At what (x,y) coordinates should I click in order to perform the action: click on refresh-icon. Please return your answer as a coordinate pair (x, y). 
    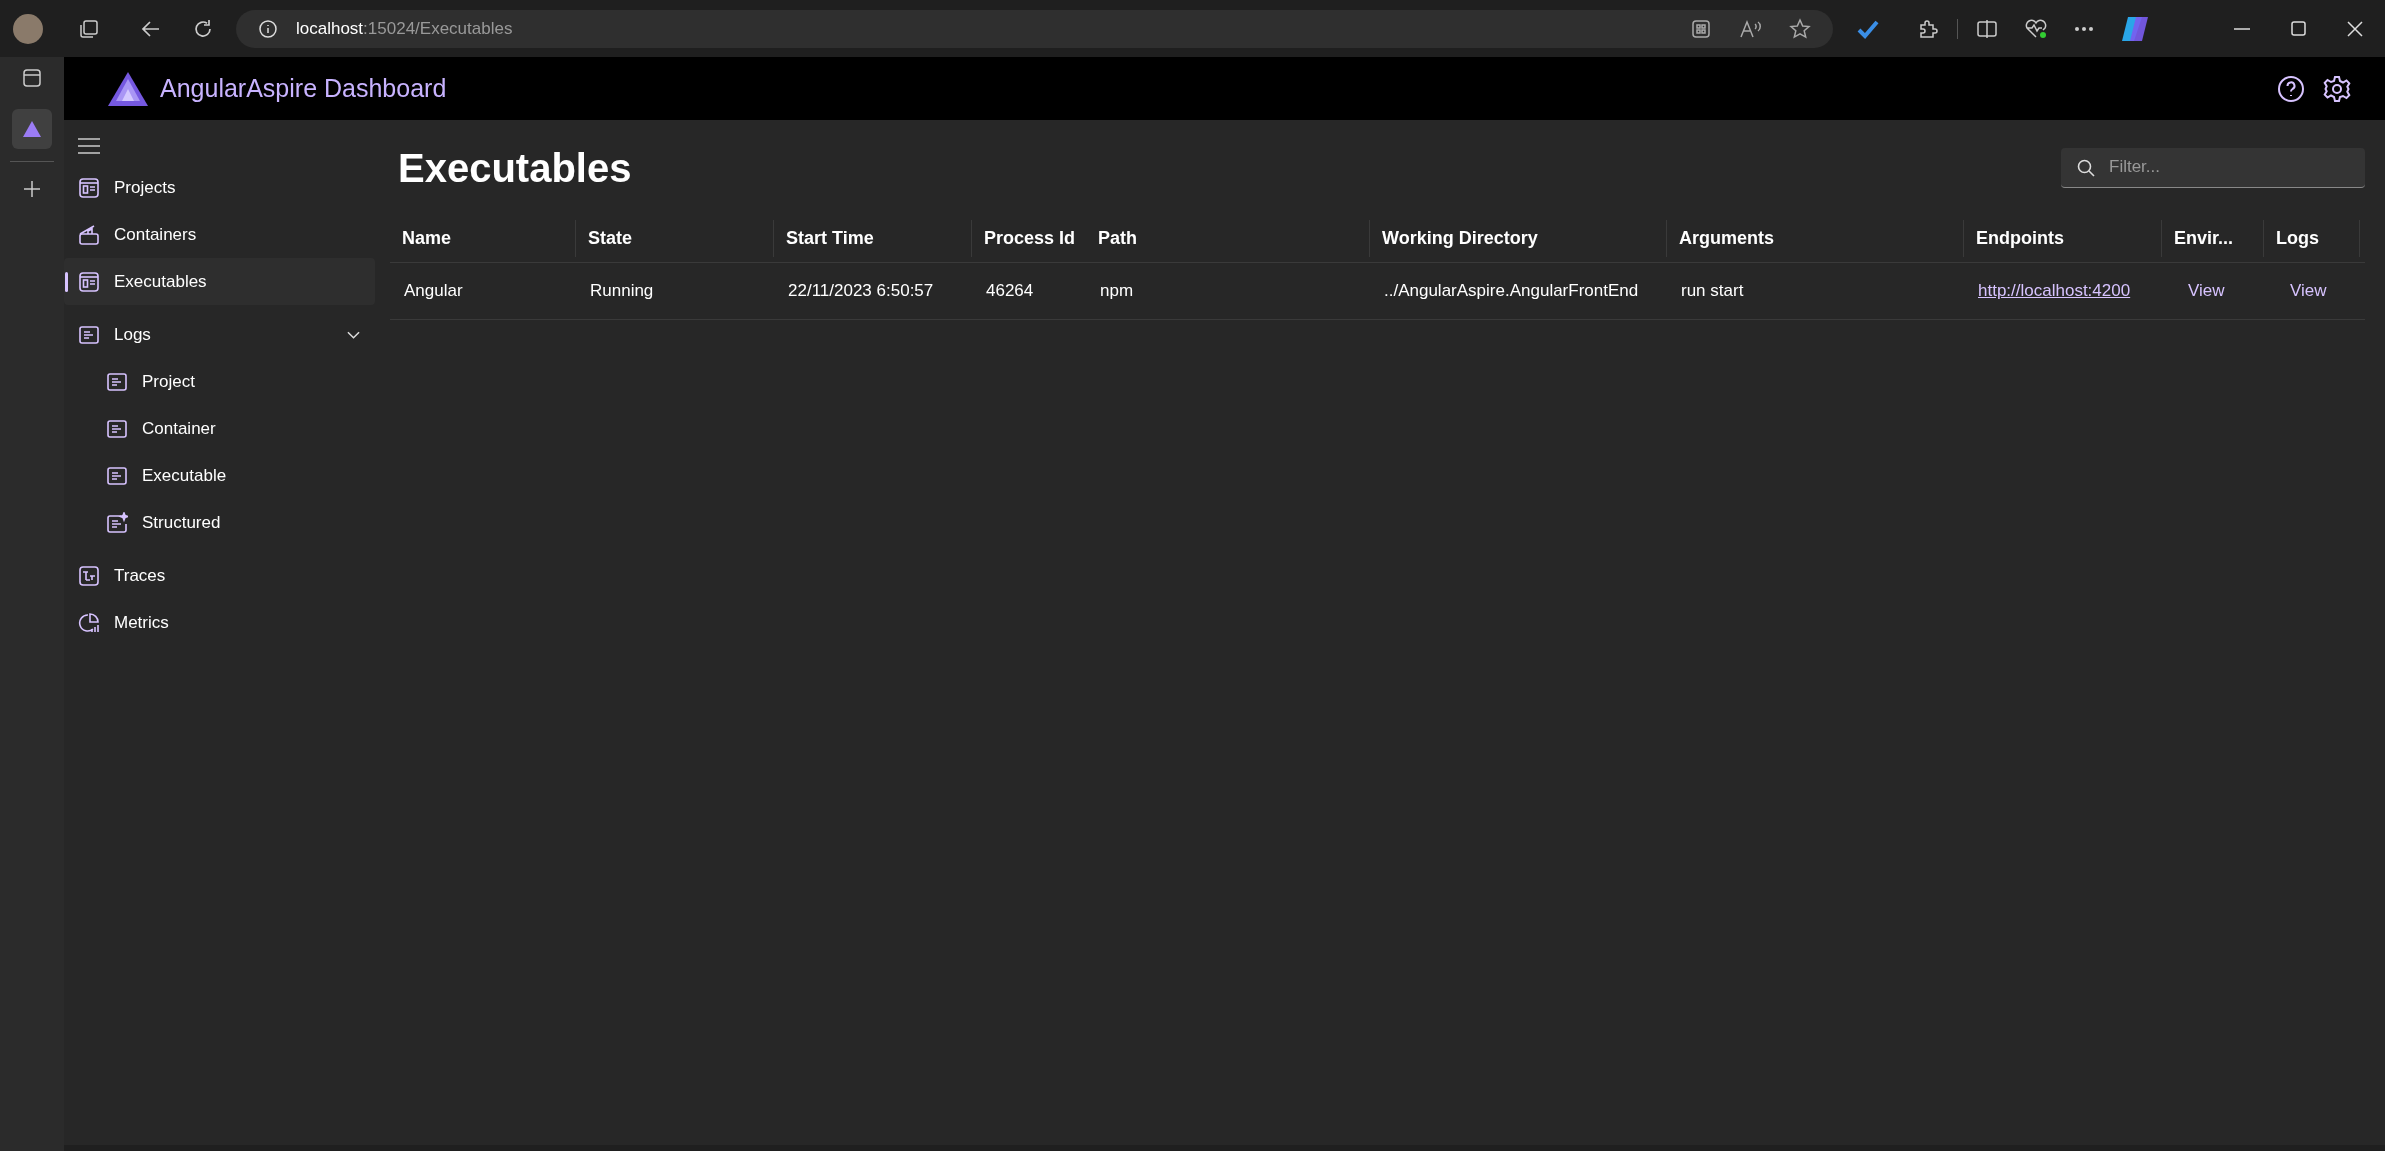
    Looking at the image, I should click on (203, 28).